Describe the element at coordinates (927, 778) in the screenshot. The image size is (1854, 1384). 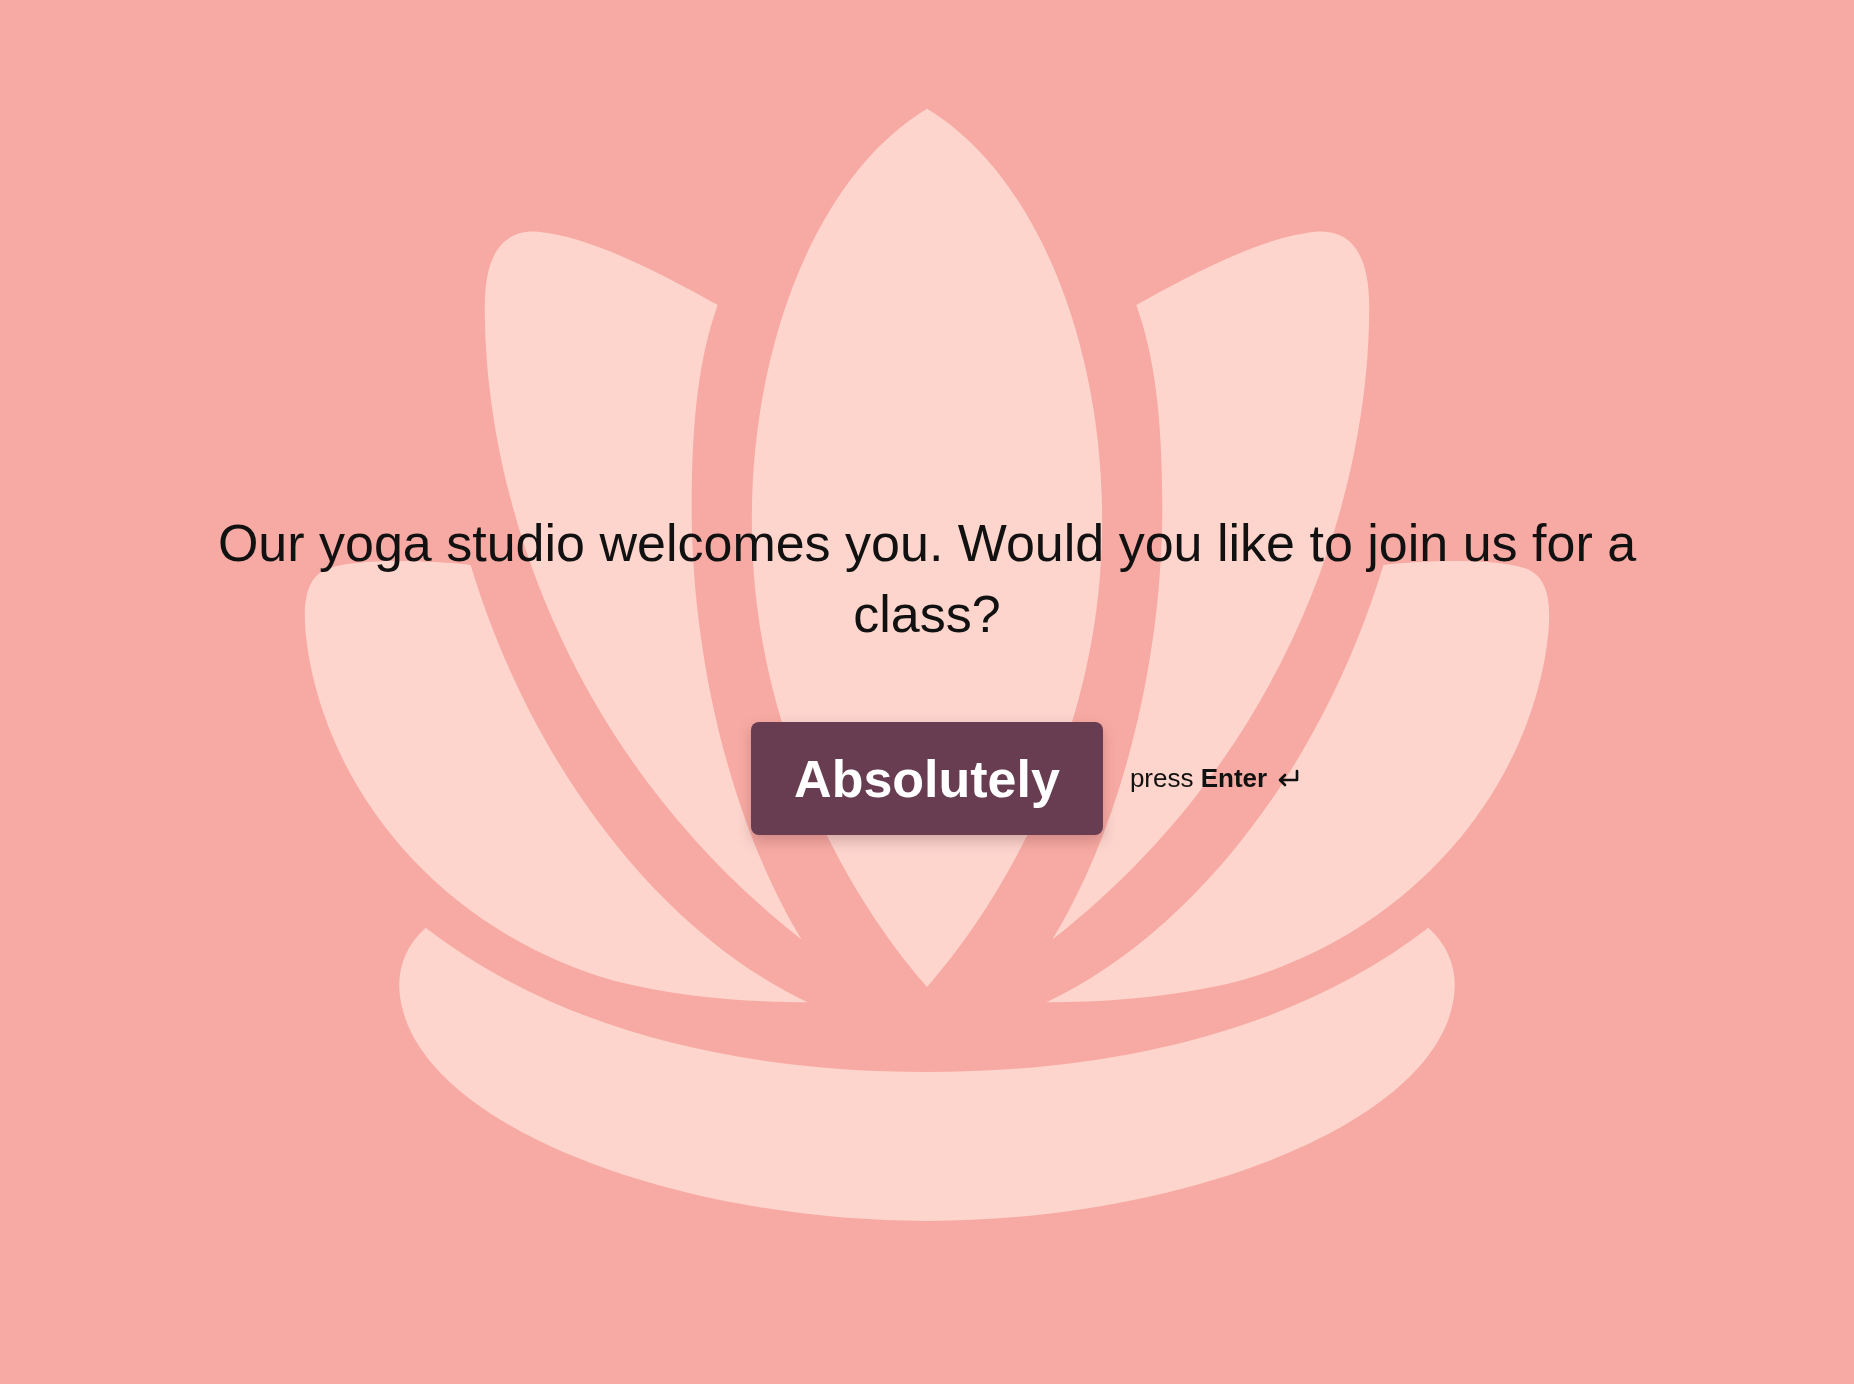
I see `answer-button: Absolutely` at that location.